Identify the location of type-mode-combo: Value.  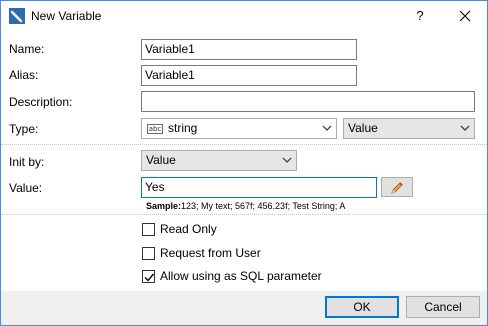
(409, 128).